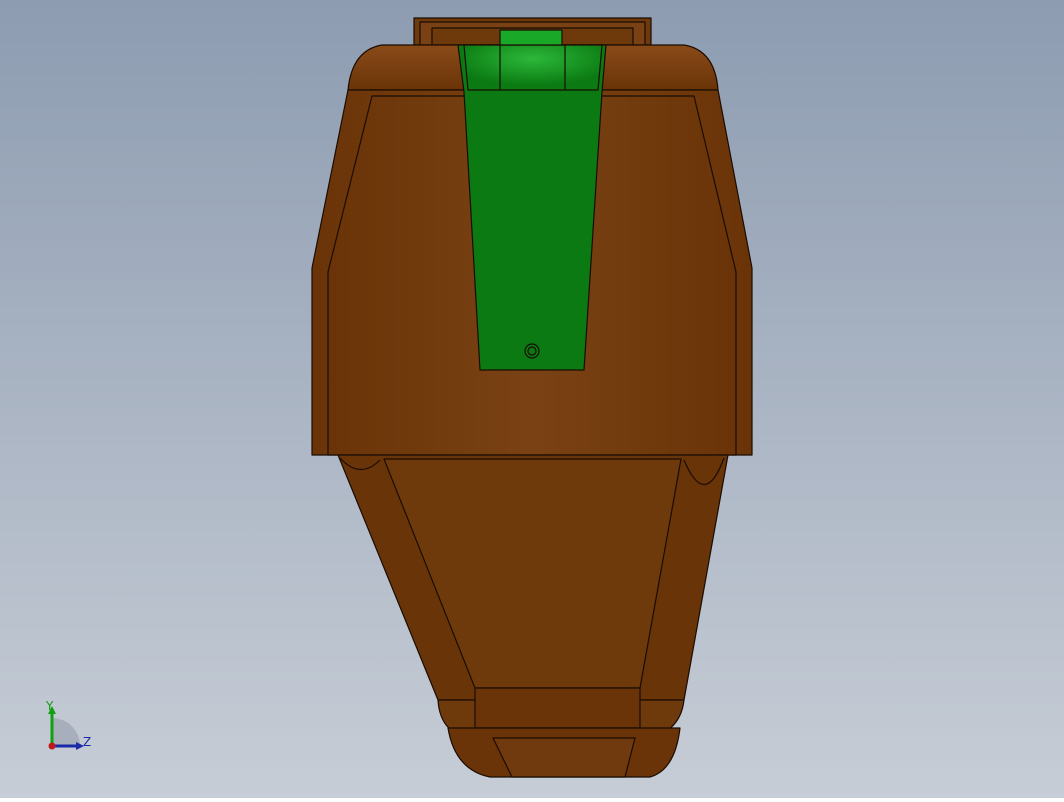 The width and height of the screenshot is (1064, 802). What do you see at coordinates (50, 706) in the screenshot?
I see `y-axis-label: Y` at bounding box center [50, 706].